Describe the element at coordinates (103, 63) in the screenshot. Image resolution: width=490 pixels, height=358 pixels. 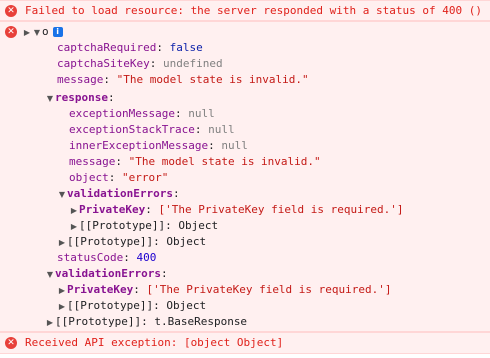
I see `property-key: captchaSiteKey` at that location.